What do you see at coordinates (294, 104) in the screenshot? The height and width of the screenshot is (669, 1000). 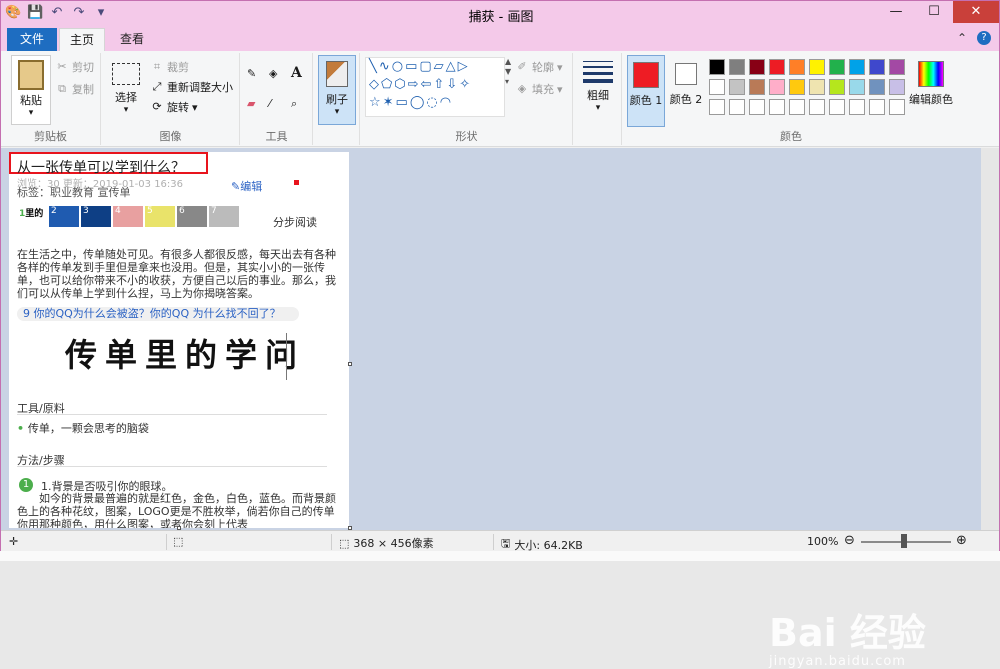 I see `magnifier-icon: ⌕` at bounding box center [294, 104].